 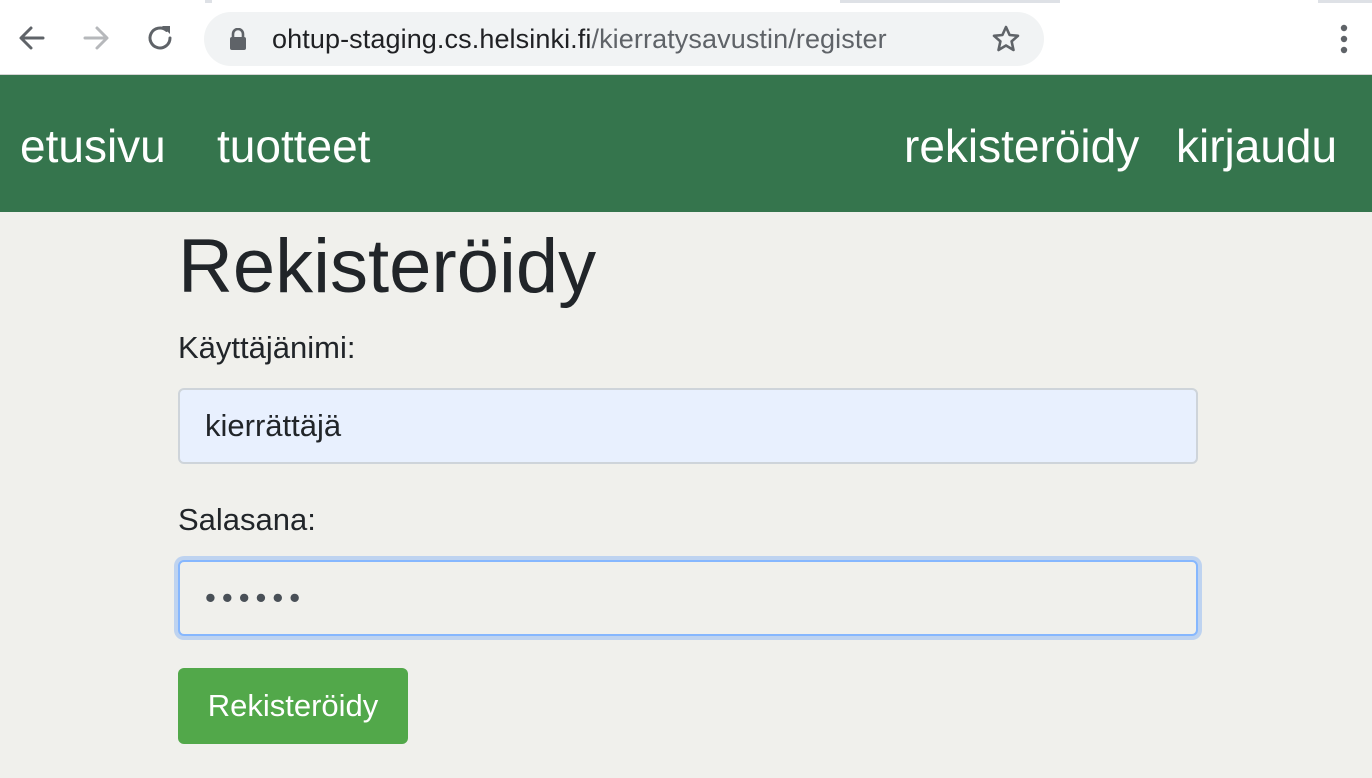 What do you see at coordinates (688, 426) in the screenshot?
I see `username-input` at bounding box center [688, 426].